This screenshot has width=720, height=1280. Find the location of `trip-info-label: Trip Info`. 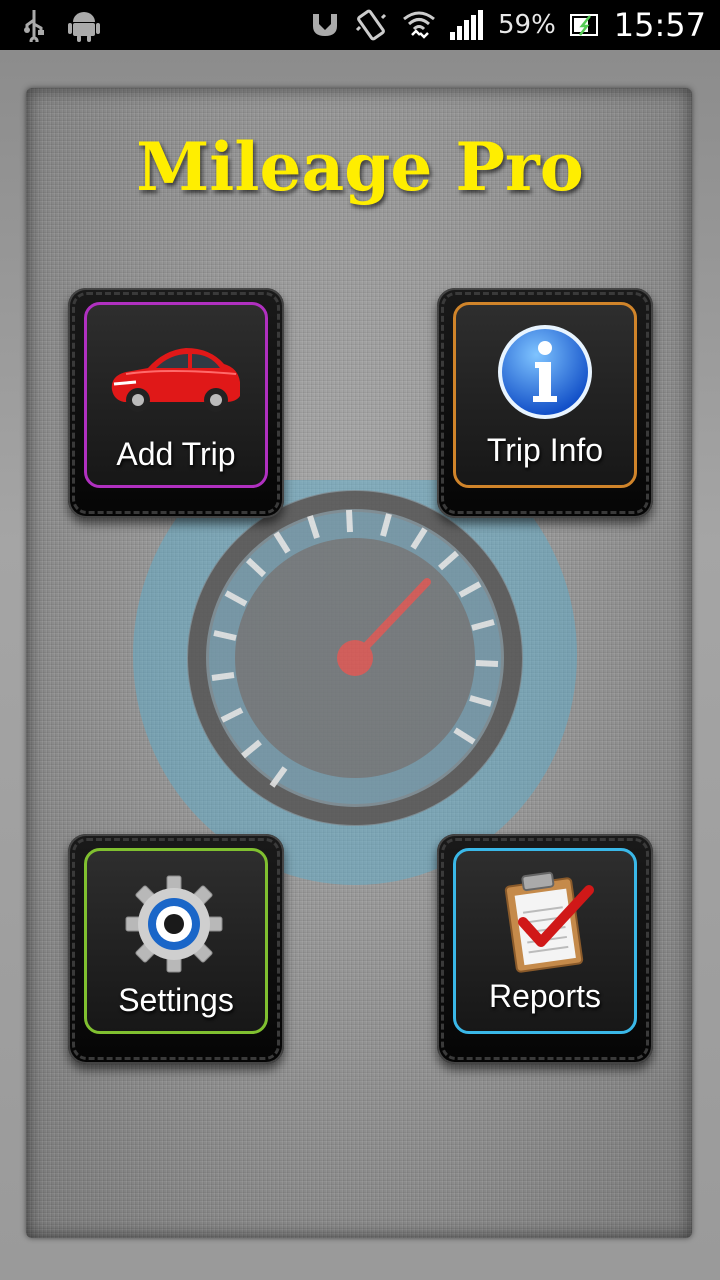

trip-info-label: Trip Info is located at coordinates (545, 450).